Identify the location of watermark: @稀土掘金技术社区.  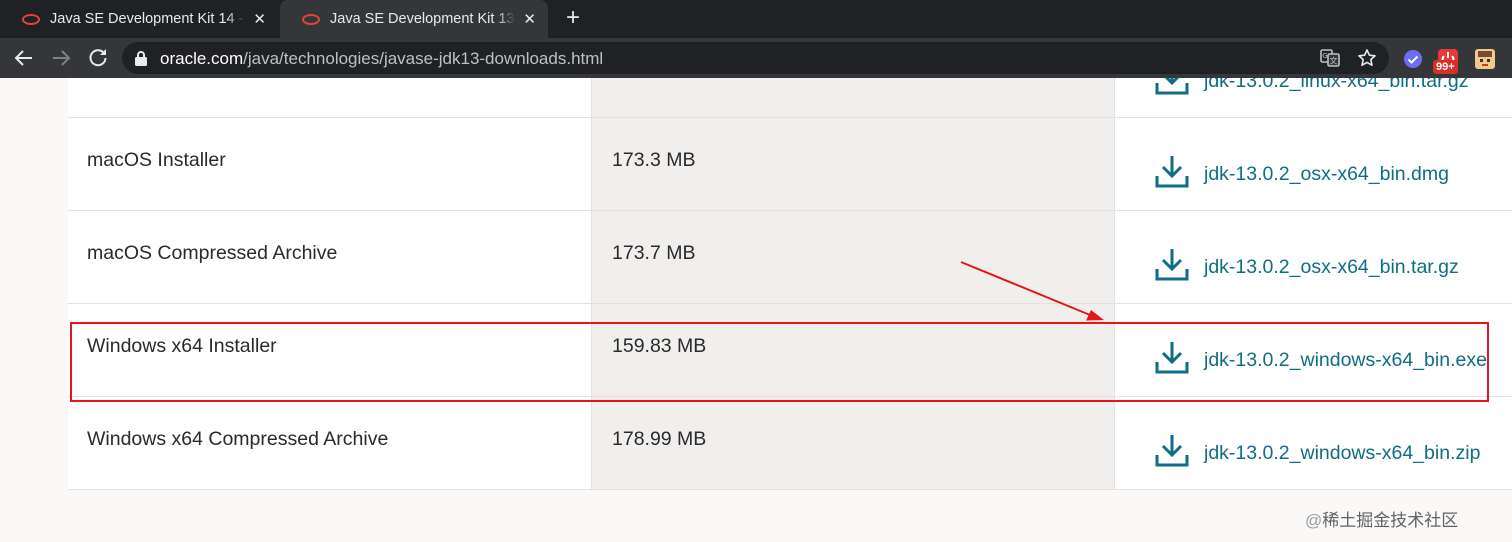
(1382, 520).